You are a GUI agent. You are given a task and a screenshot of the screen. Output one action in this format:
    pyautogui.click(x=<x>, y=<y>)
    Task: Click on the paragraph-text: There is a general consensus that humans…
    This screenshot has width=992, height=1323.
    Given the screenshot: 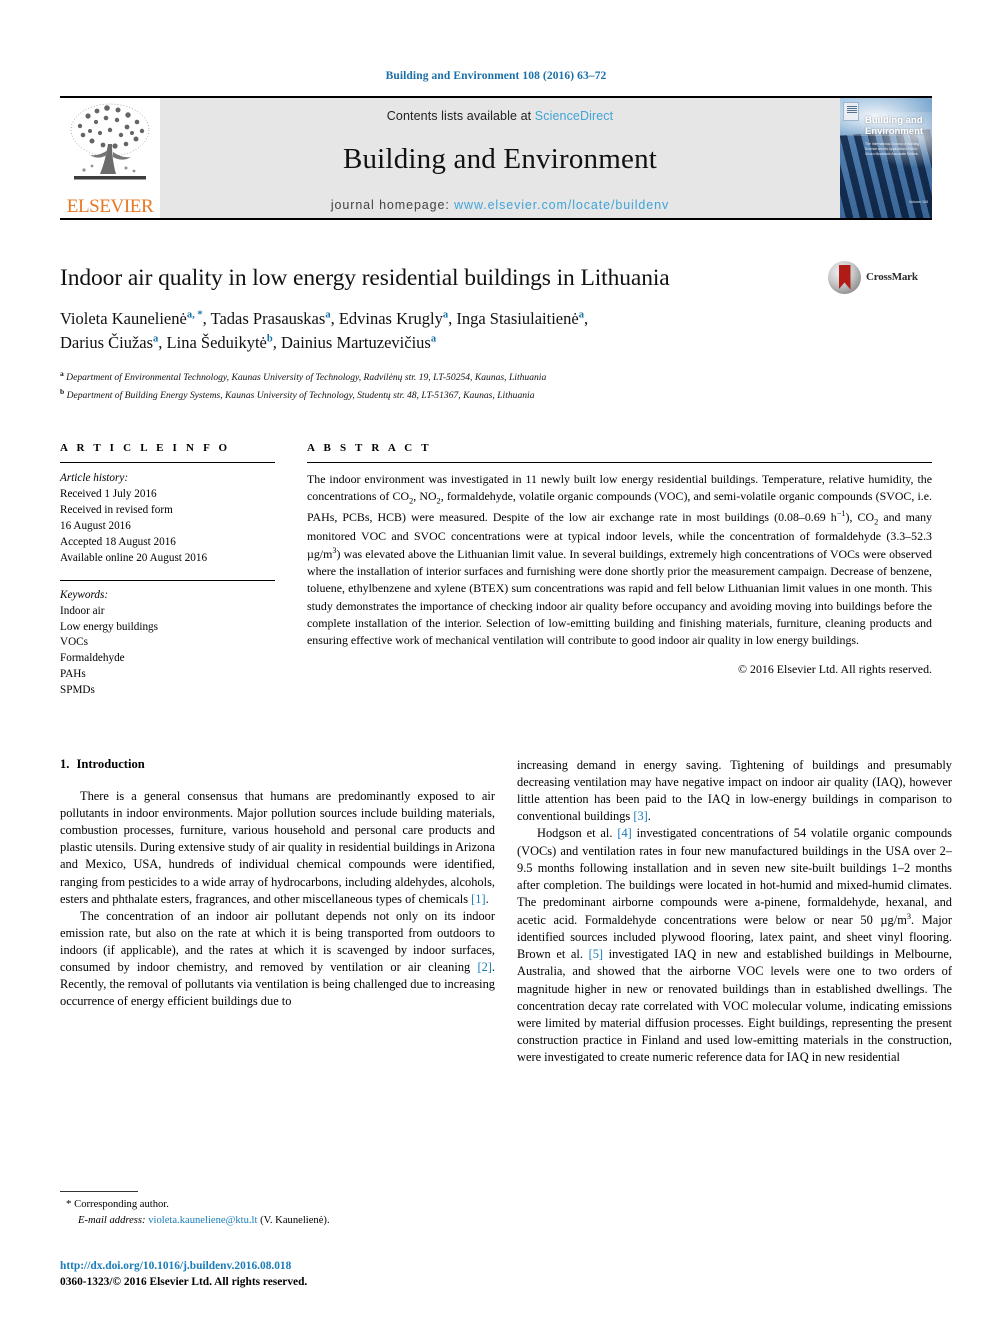 What is the action you would take?
    pyautogui.click(x=277, y=847)
    